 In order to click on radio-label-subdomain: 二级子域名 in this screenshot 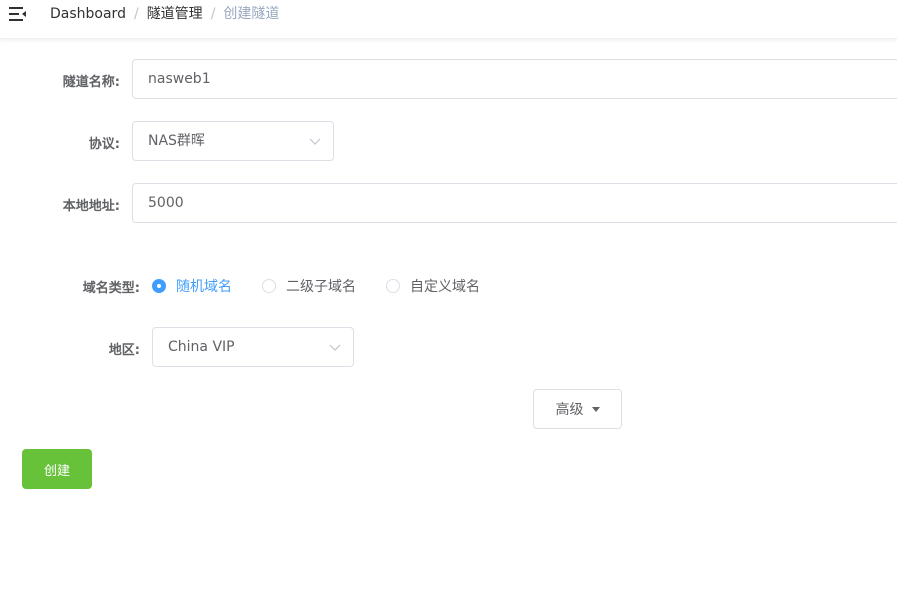, I will do `click(321, 287)`.